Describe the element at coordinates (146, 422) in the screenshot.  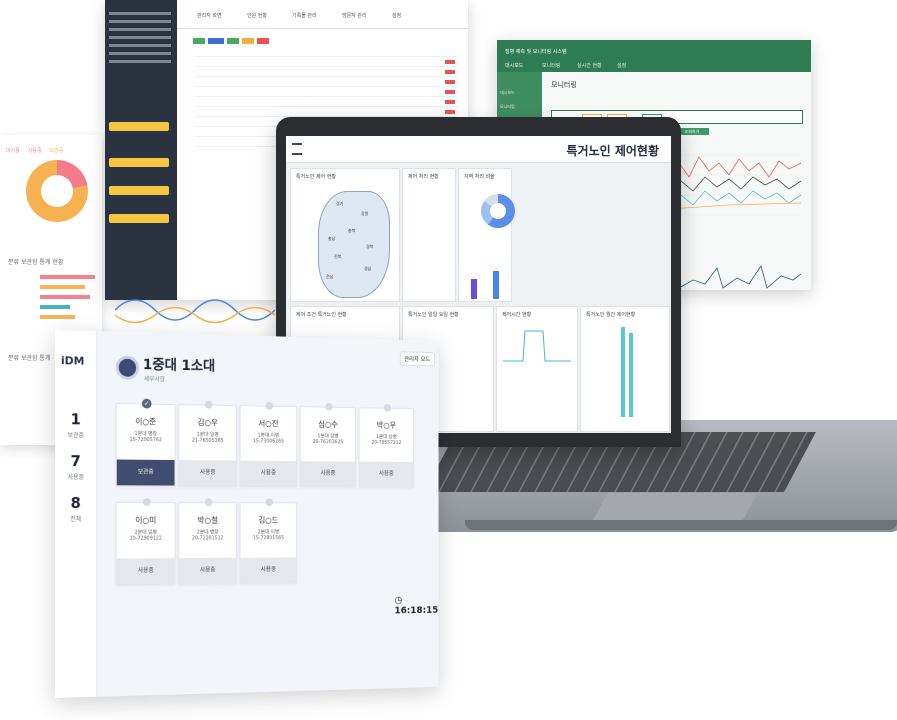
I see `person-name: 이○준` at that location.